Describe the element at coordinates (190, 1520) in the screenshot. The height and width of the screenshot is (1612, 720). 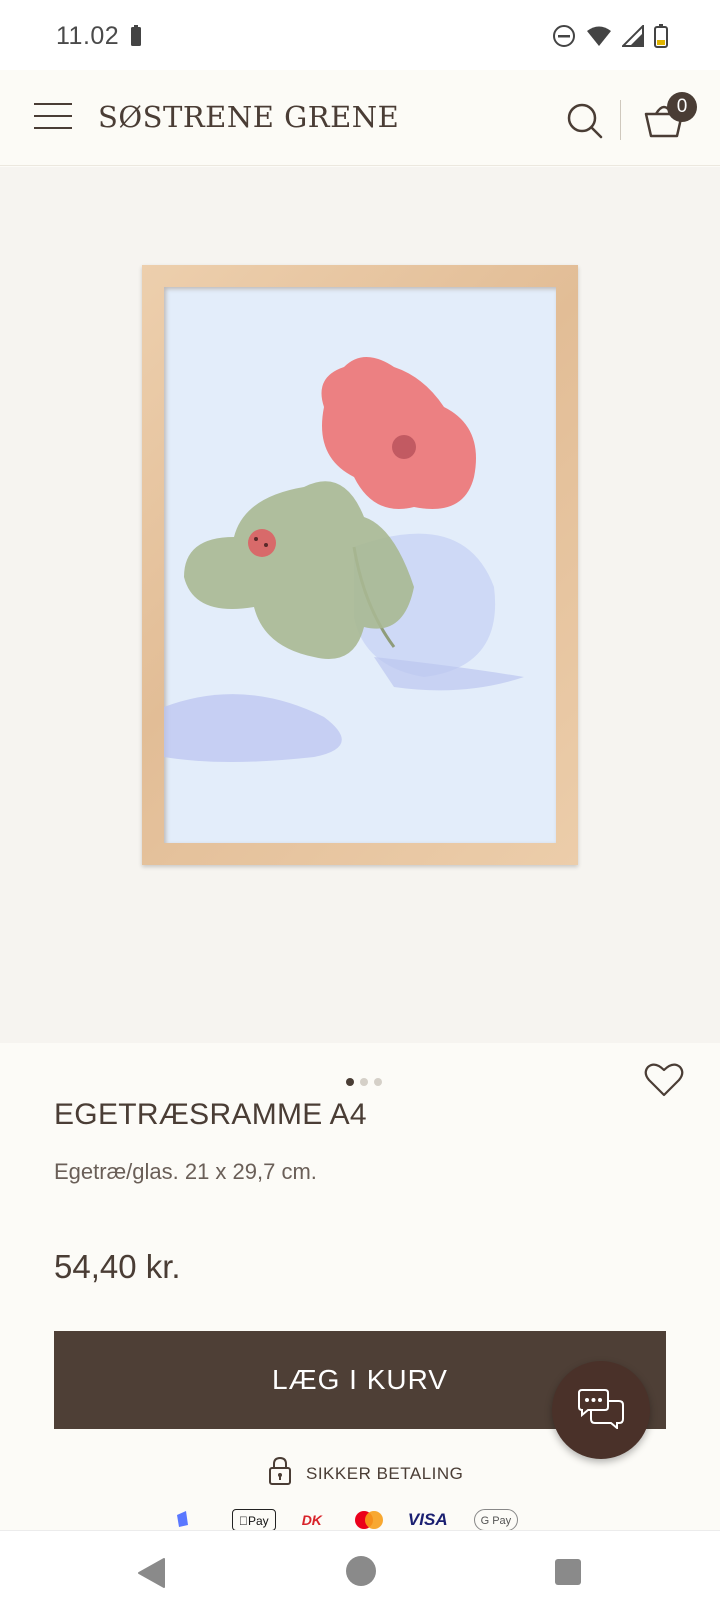
I see `mobilepay-icon` at that location.